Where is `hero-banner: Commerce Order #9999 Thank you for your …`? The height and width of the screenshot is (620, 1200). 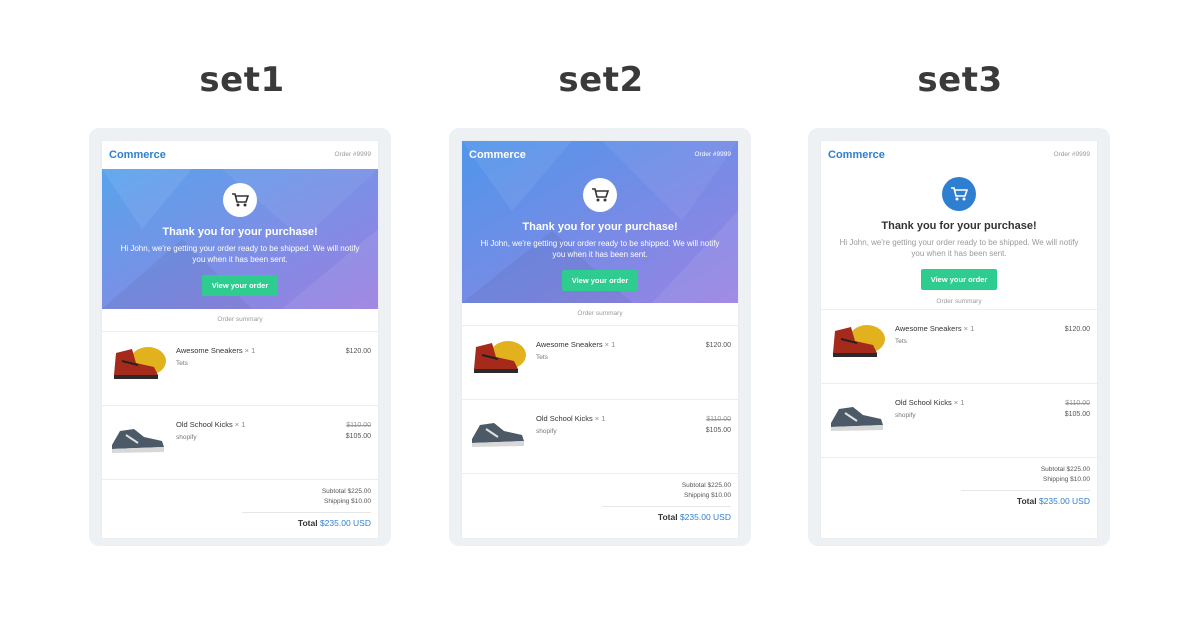 hero-banner: Commerce Order #9999 Thank you for your … is located at coordinates (600, 222).